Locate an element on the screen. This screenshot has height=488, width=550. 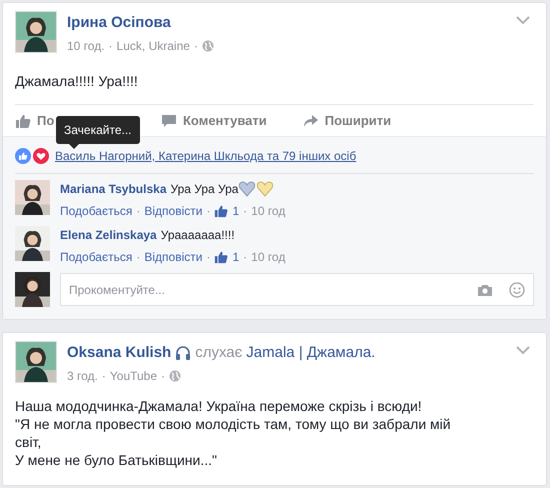
post-text: Джамала!!!!! Ура!!!! is located at coordinates (77, 81).